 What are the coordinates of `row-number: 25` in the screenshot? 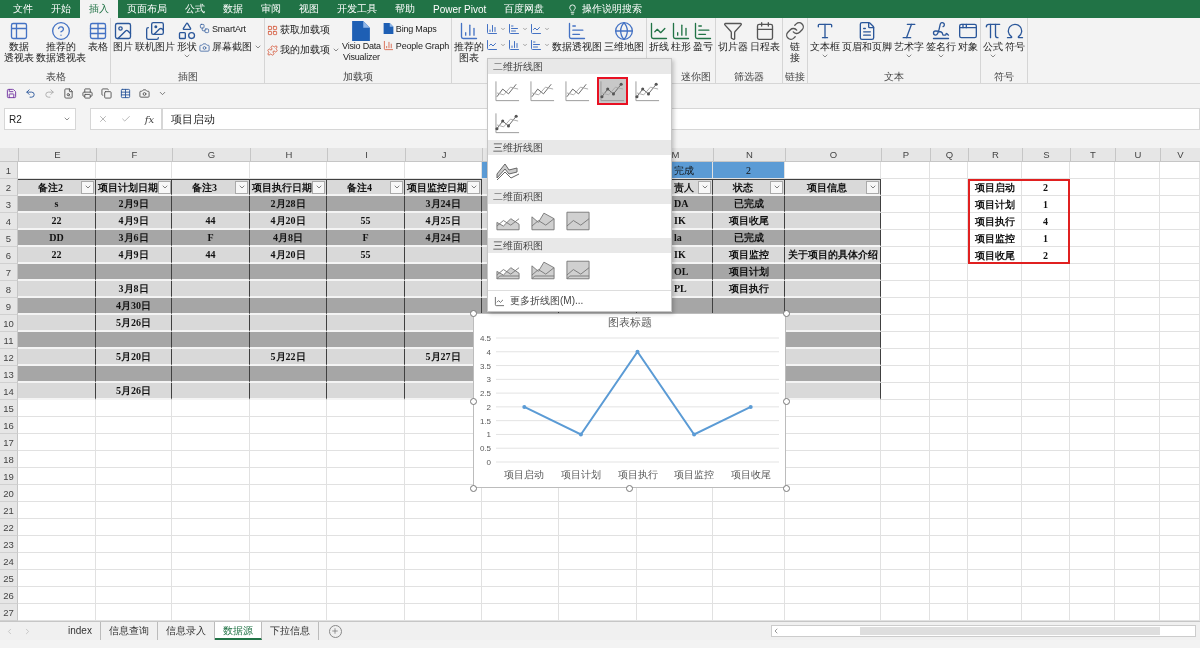 It's located at (9, 578).